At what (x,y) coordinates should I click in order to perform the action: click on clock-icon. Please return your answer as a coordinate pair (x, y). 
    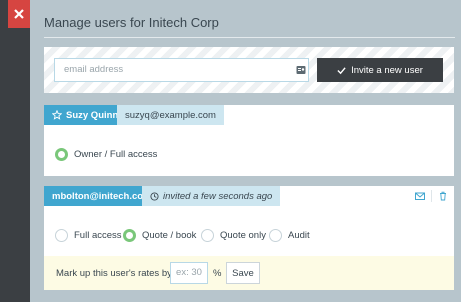
    Looking at the image, I should click on (154, 196).